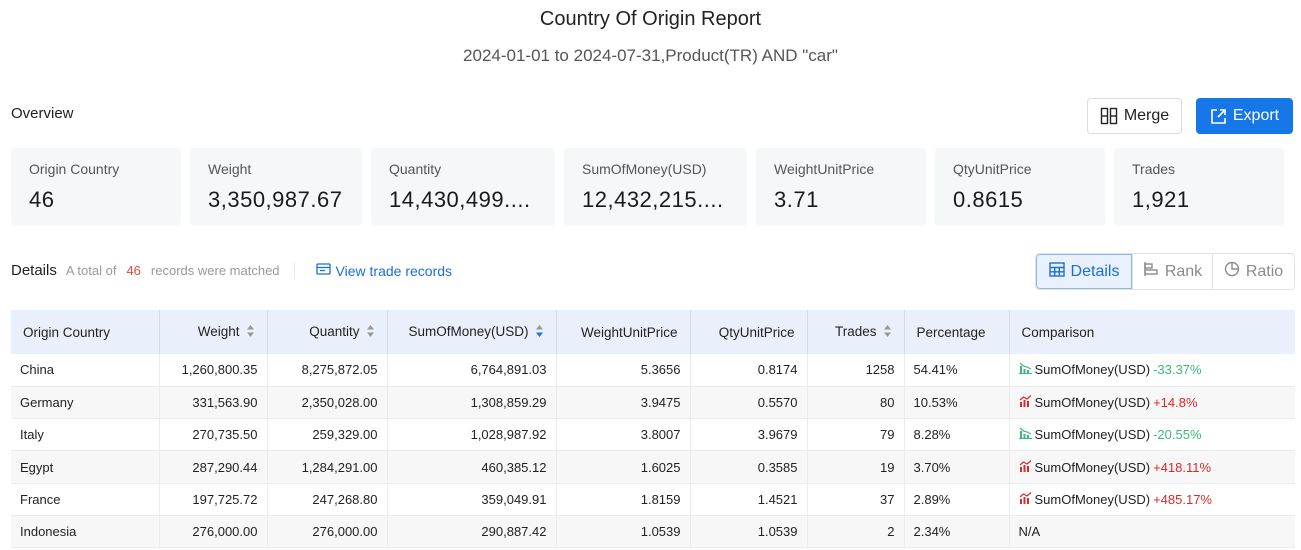 Image resolution: width=1301 pixels, height=550 pixels. I want to click on cell-weight: 197,725.72, so click(213, 499).